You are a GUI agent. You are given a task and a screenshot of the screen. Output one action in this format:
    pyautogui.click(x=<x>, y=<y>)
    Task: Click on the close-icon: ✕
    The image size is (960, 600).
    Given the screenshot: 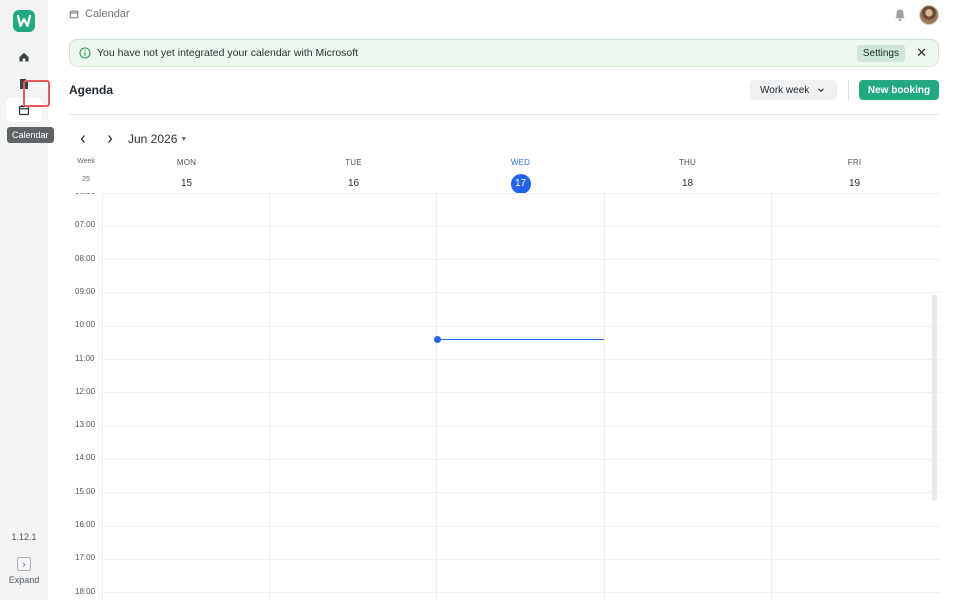 What is the action you would take?
    pyautogui.click(x=921, y=53)
    